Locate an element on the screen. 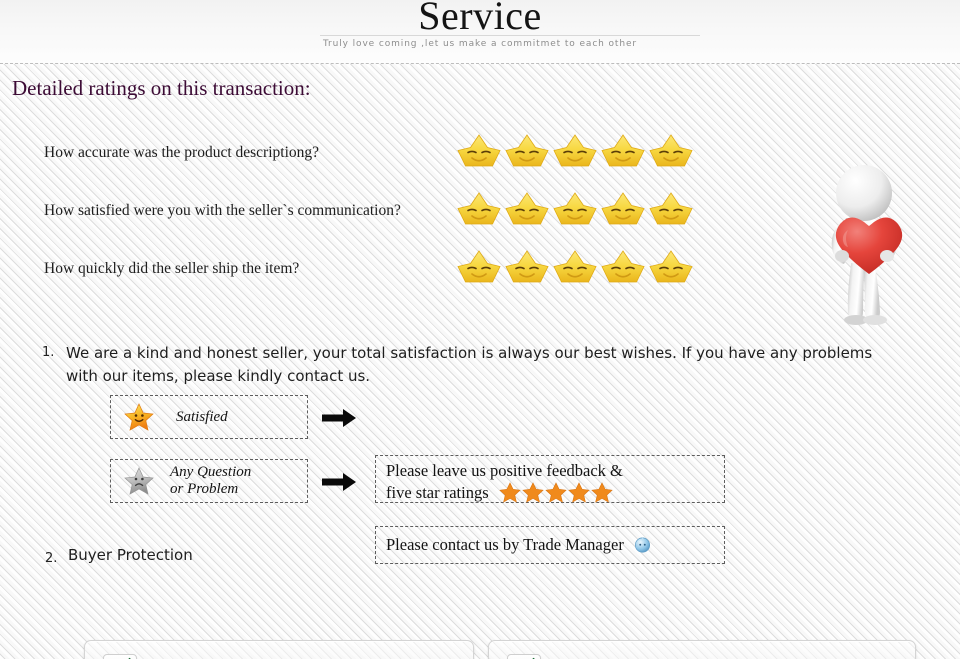 The height and width of the screenshot is (659, 960). title-divider is located at coordinates (510, 35).